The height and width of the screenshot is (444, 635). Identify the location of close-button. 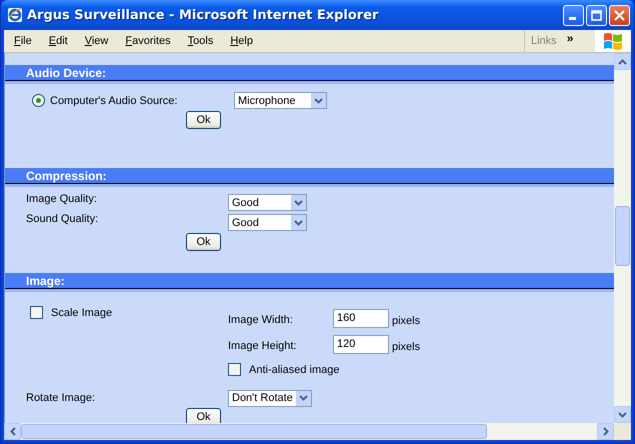
(619, 15).